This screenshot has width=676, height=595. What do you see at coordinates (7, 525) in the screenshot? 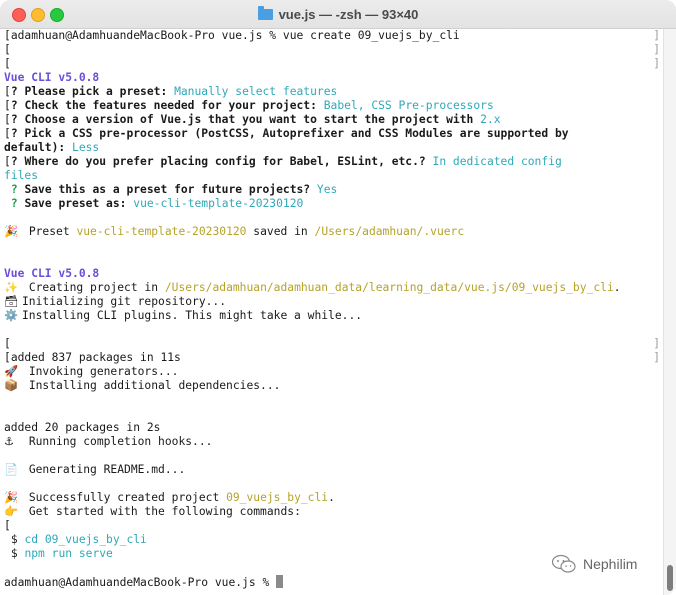
I see `terminal-line: [` at bounding box center [7, 525].